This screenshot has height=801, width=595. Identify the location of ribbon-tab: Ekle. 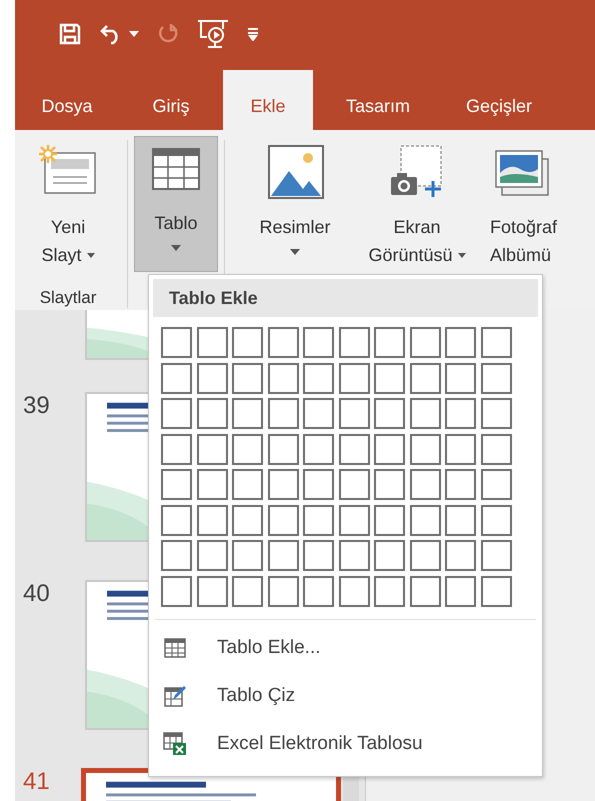
(268, 100).